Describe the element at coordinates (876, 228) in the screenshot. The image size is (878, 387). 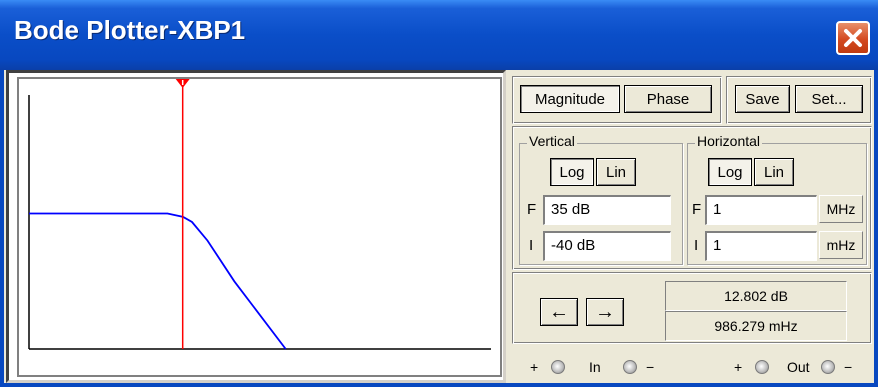
I see `window-frame-right` at that location.